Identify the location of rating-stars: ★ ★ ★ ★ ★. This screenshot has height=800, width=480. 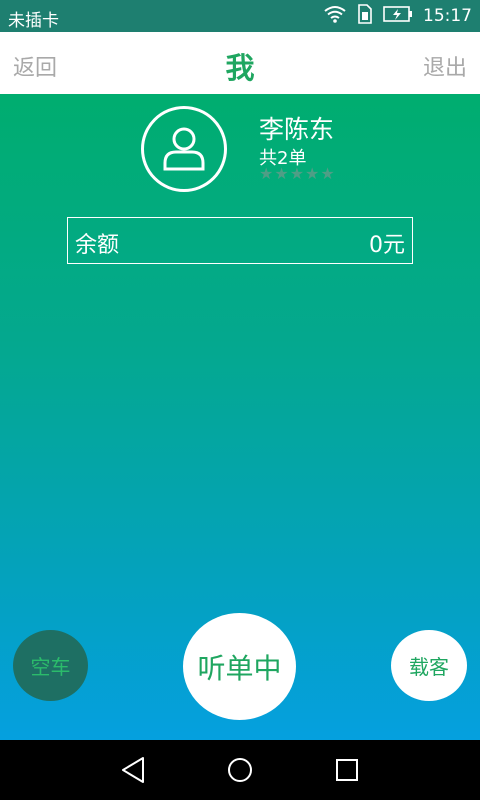
(297, 174).